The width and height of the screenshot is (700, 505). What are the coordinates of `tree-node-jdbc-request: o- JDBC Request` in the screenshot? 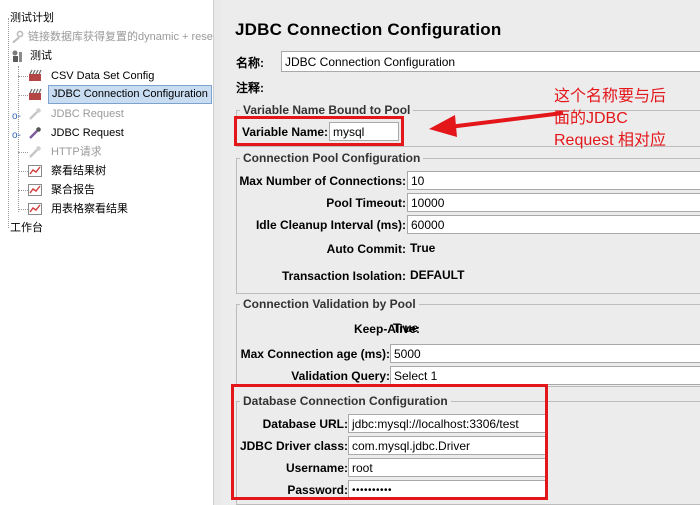 It's located at (102, 133).